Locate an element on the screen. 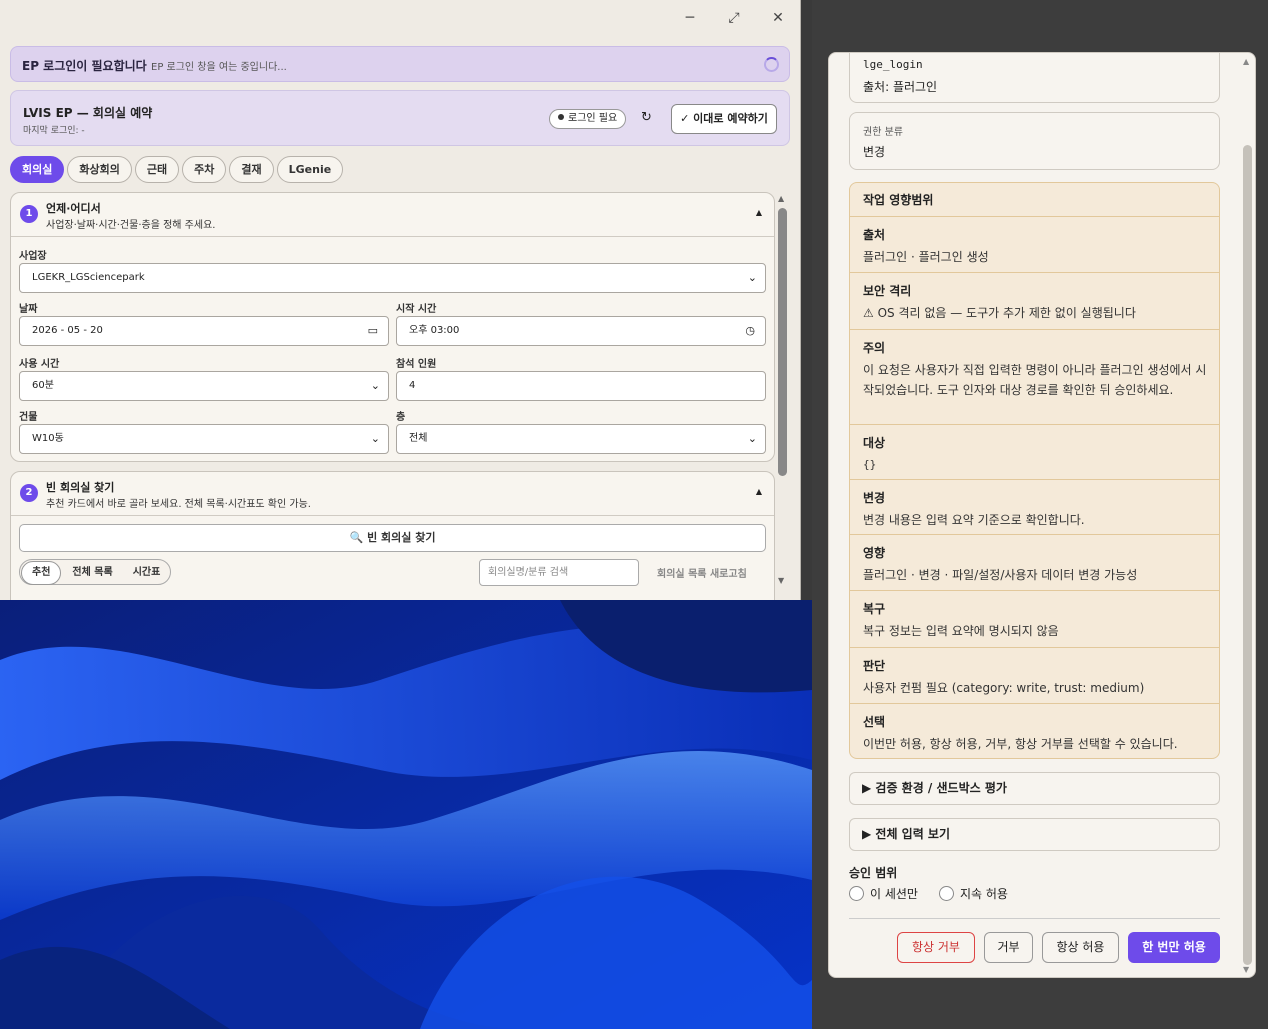  view-mode-toggle: 추천 전체 목록 시간표 is located at coordinates (95, 572).